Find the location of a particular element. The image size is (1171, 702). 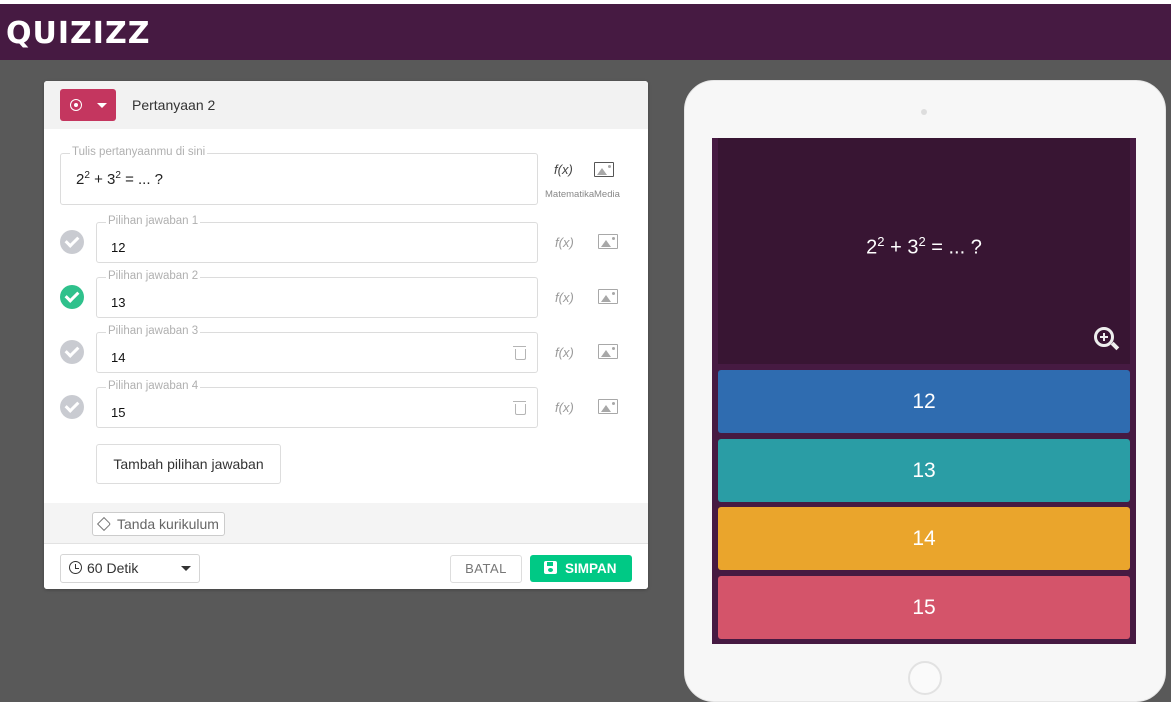

answer-value: 13 is located at coordinates (118, 302).